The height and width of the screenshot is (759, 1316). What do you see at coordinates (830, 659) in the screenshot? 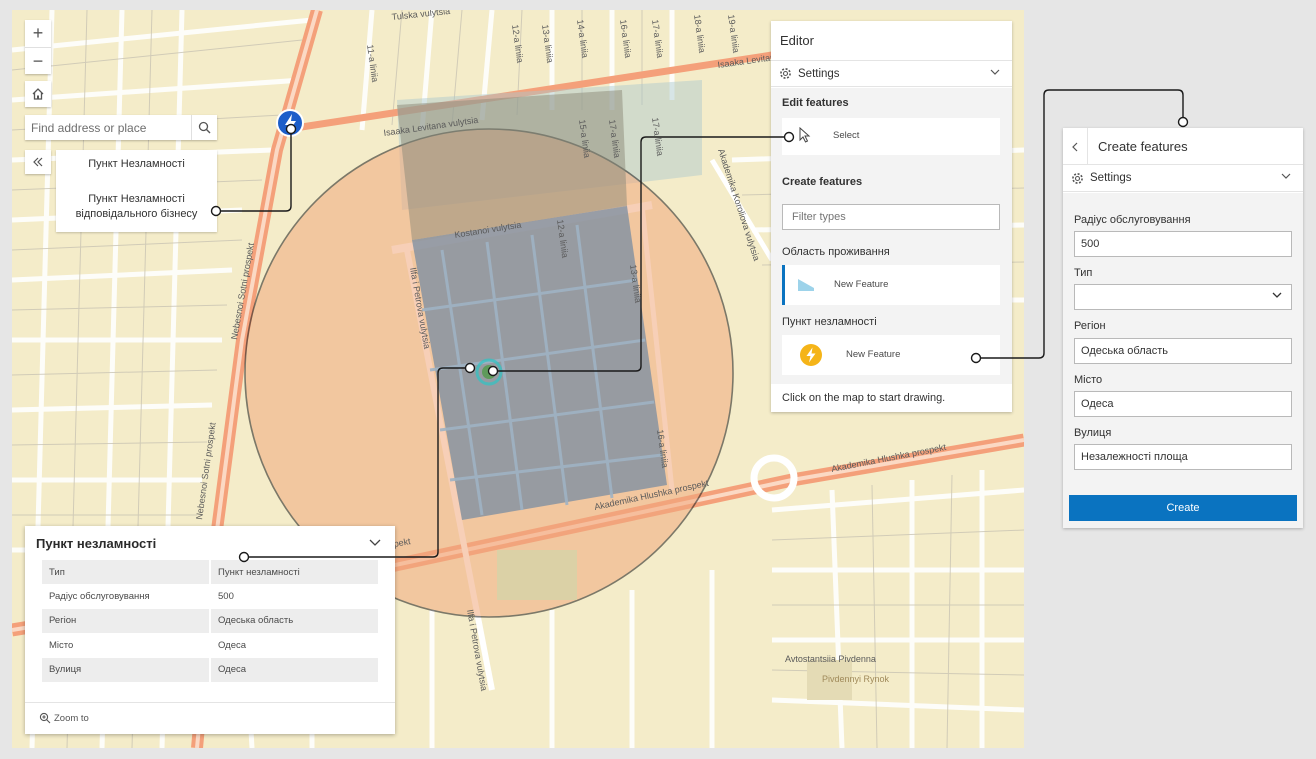
I see `poi-label: Avtostantsiia Pivdenna` at bounding box center [830, 659].